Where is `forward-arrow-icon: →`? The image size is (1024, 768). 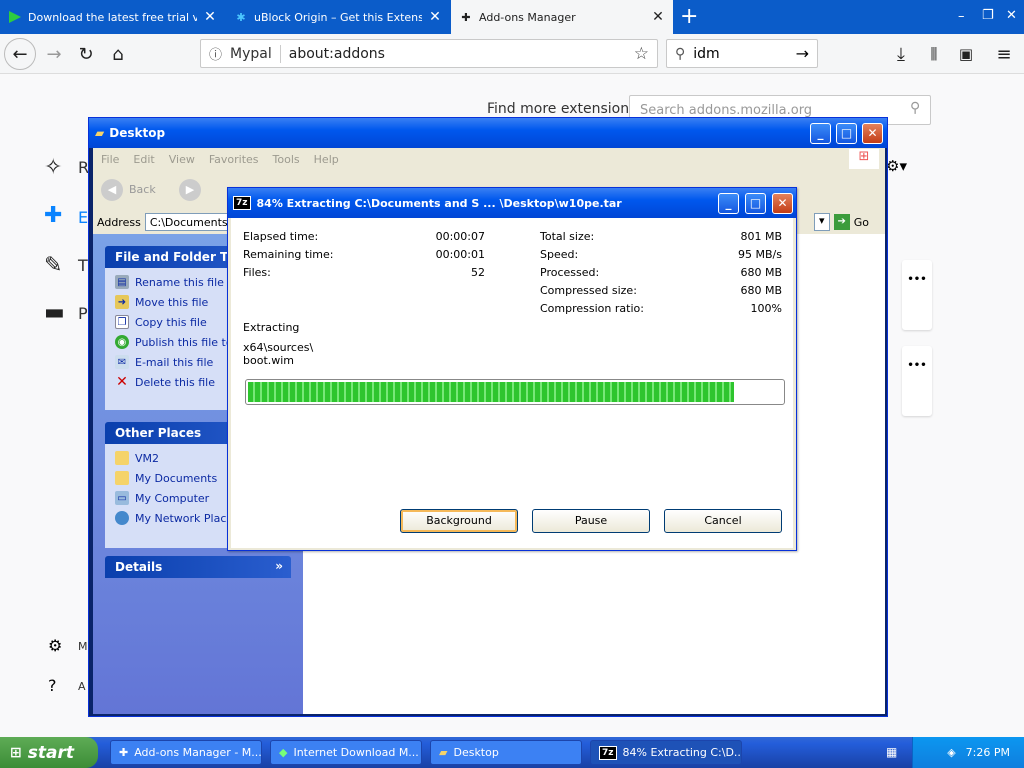
forward-arrow-icon: → is located at coordinates (54, 54).